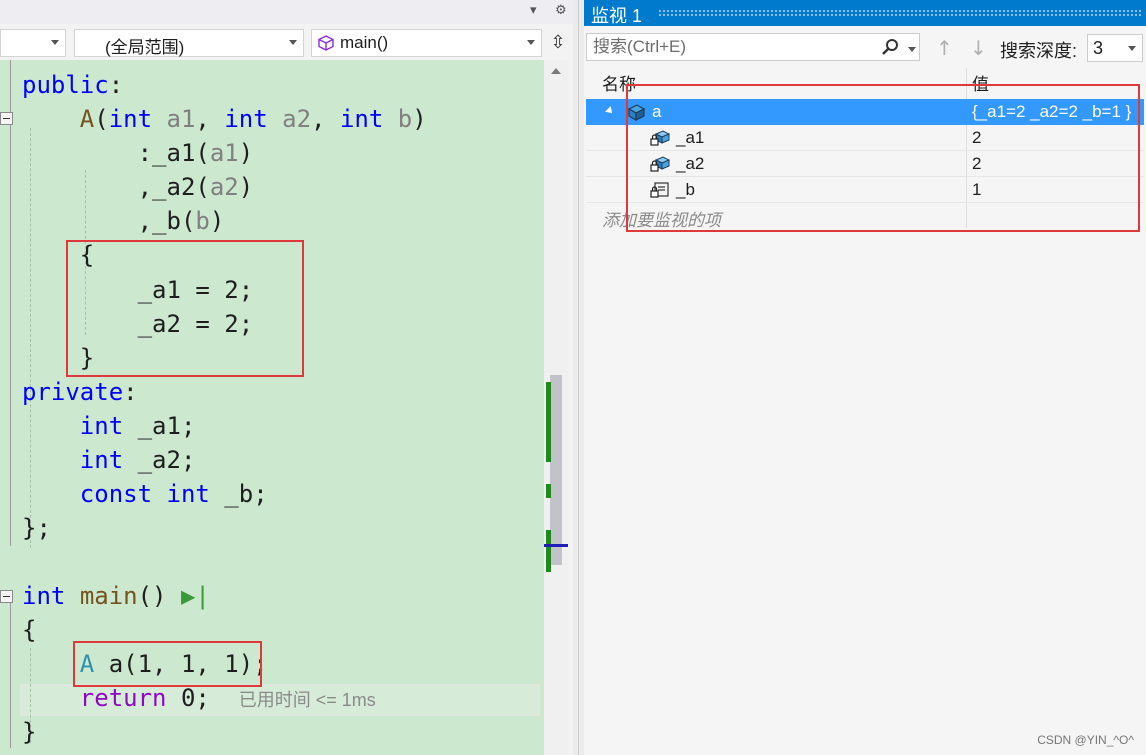 The height and width of the screenshot is (755, 1146). I want to click on highlight-box-object-decl, so click(167, 664).